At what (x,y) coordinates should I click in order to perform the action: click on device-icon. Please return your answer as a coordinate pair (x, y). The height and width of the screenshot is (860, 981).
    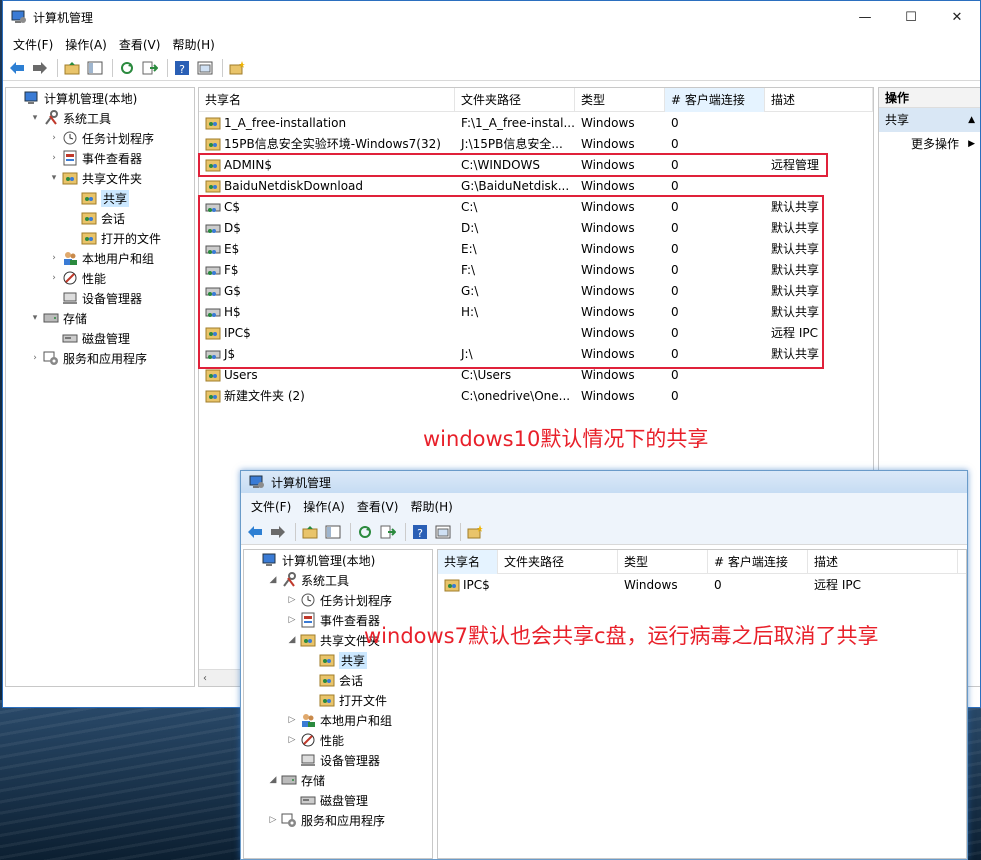
    Looking at the image, I should click on (308, 760).